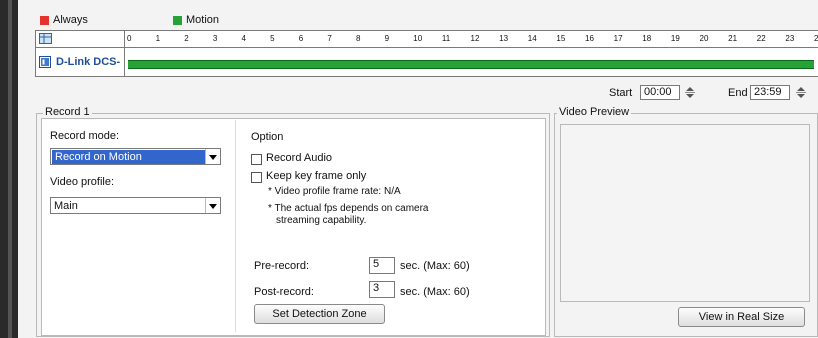  Describe the element at coordinates (70, 20) in the screenshot. I see `always-legend-label: Always` at that location.